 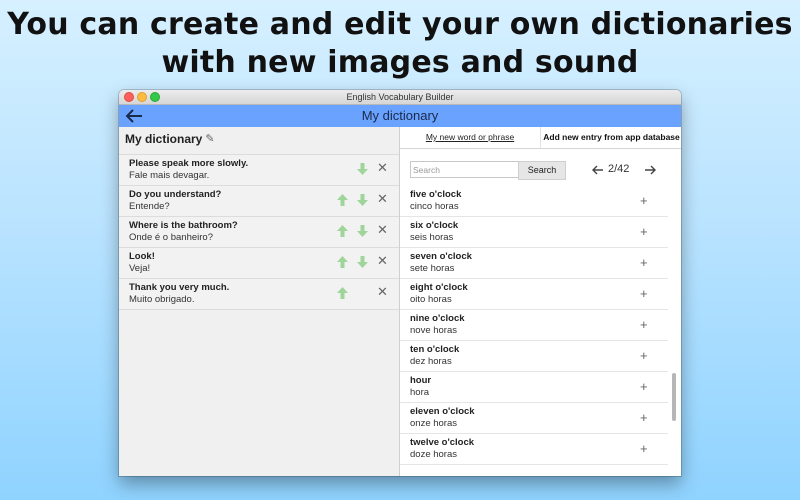 I want to click on word-list-item: nine o'clock nove horas +, so click(x=534, y=325).